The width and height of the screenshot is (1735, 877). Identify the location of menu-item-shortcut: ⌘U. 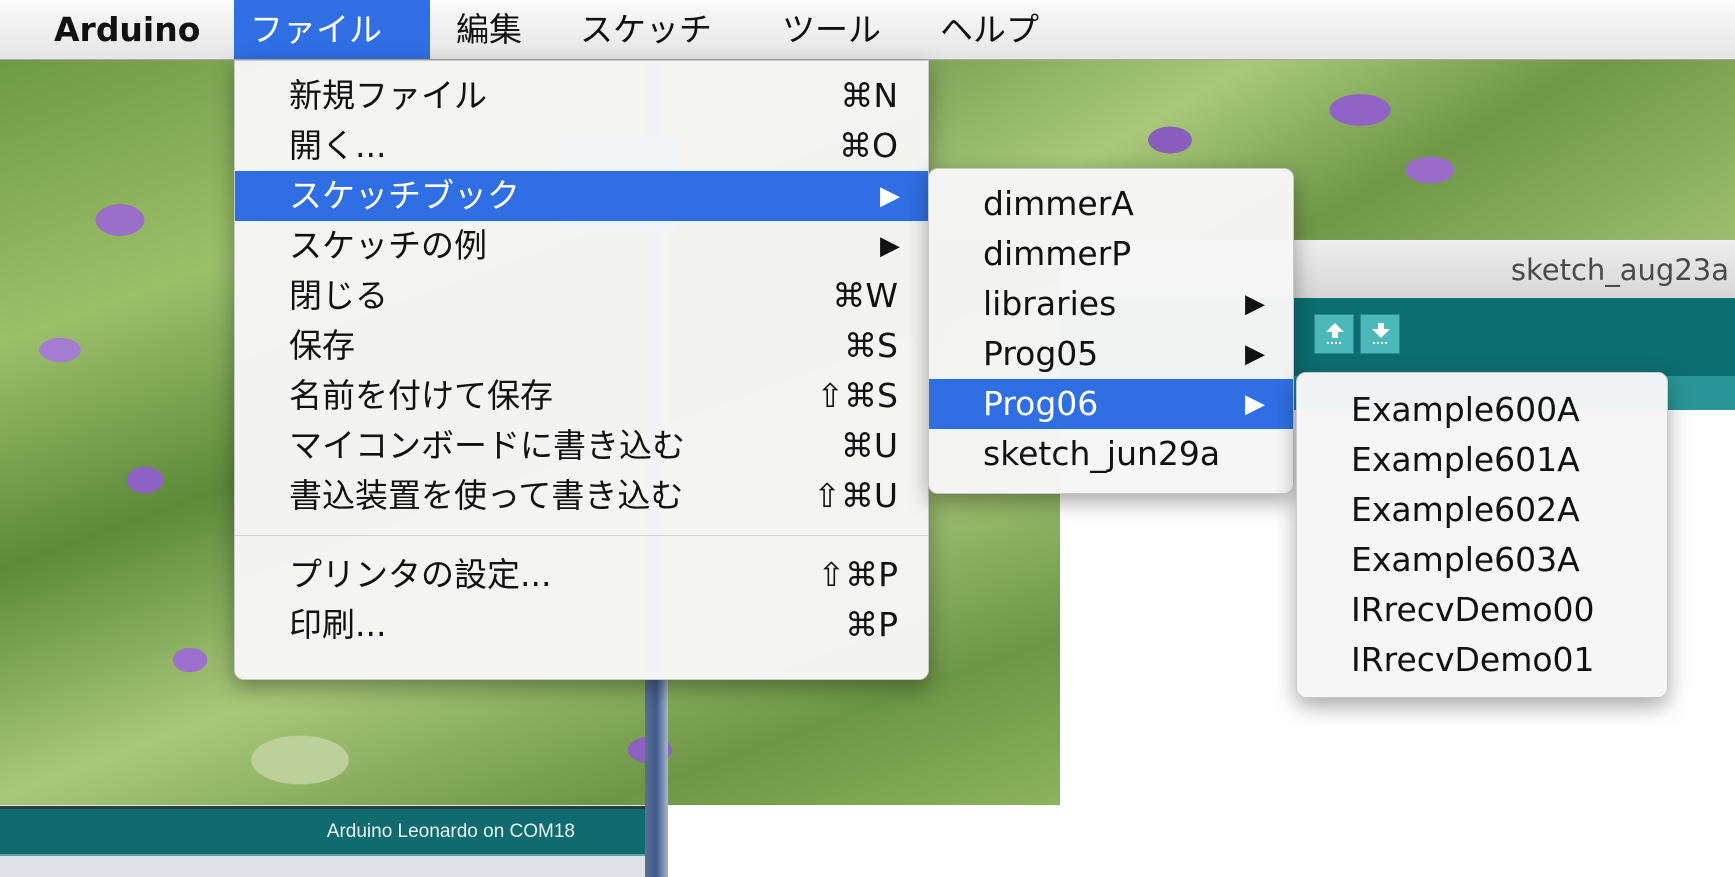
(869, 445).